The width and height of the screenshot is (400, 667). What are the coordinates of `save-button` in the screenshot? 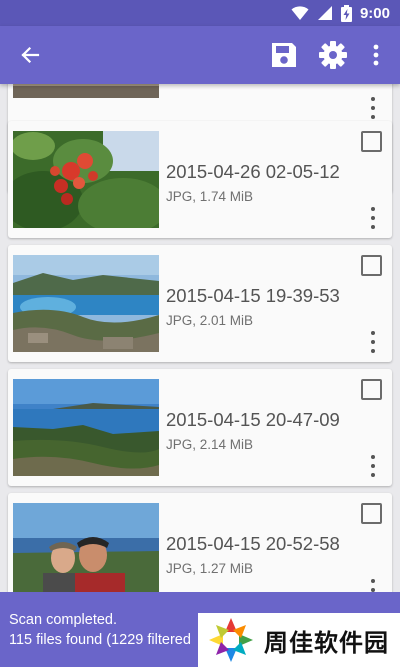 It's located at (284, 55).